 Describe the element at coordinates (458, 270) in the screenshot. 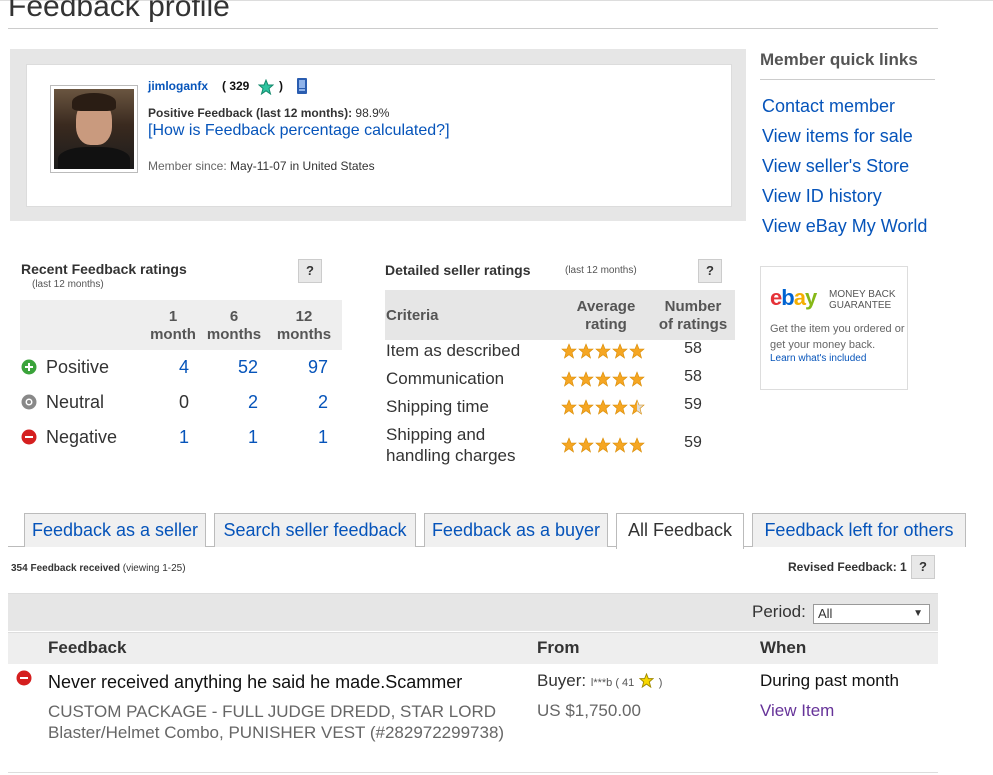

I see `detailed-ratings-title: Detailed seller ratings` at that location.